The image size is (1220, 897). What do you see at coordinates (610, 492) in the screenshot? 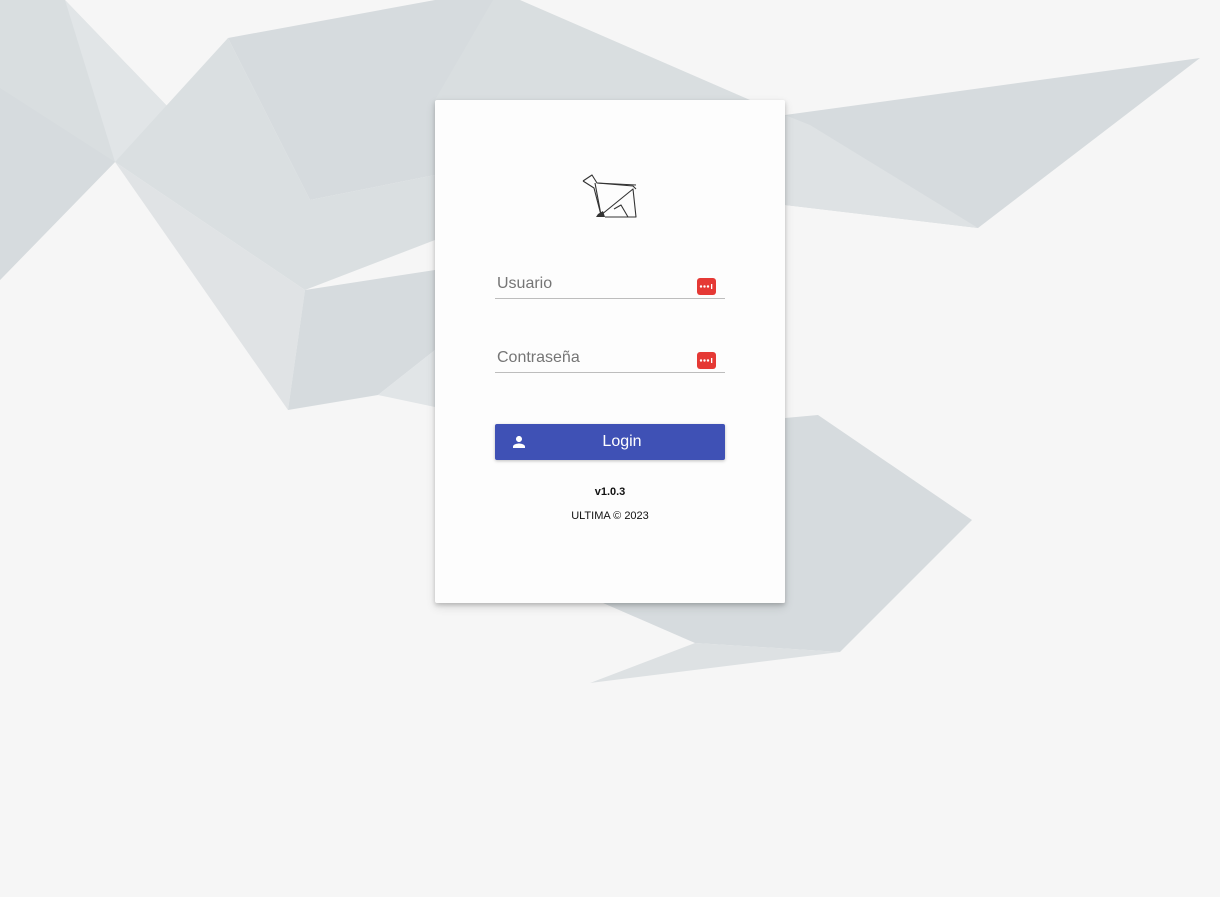
I see `version-label: v1.0.3` at bounding box center [610, 492].